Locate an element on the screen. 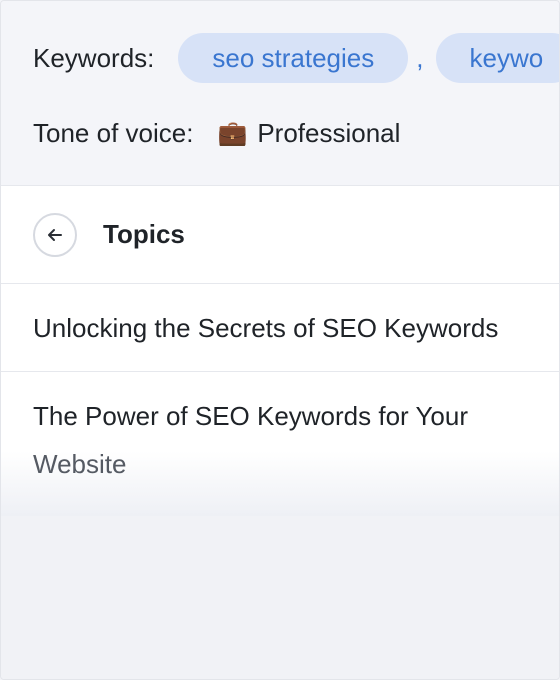 This screenshot has width=560, height=680. arrow-left-icon is located at coordinates (55, 234).